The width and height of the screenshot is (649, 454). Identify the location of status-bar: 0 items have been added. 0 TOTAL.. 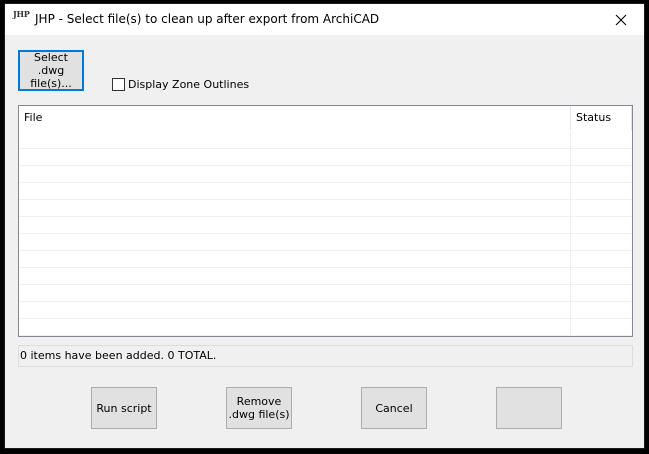
(325, 356).